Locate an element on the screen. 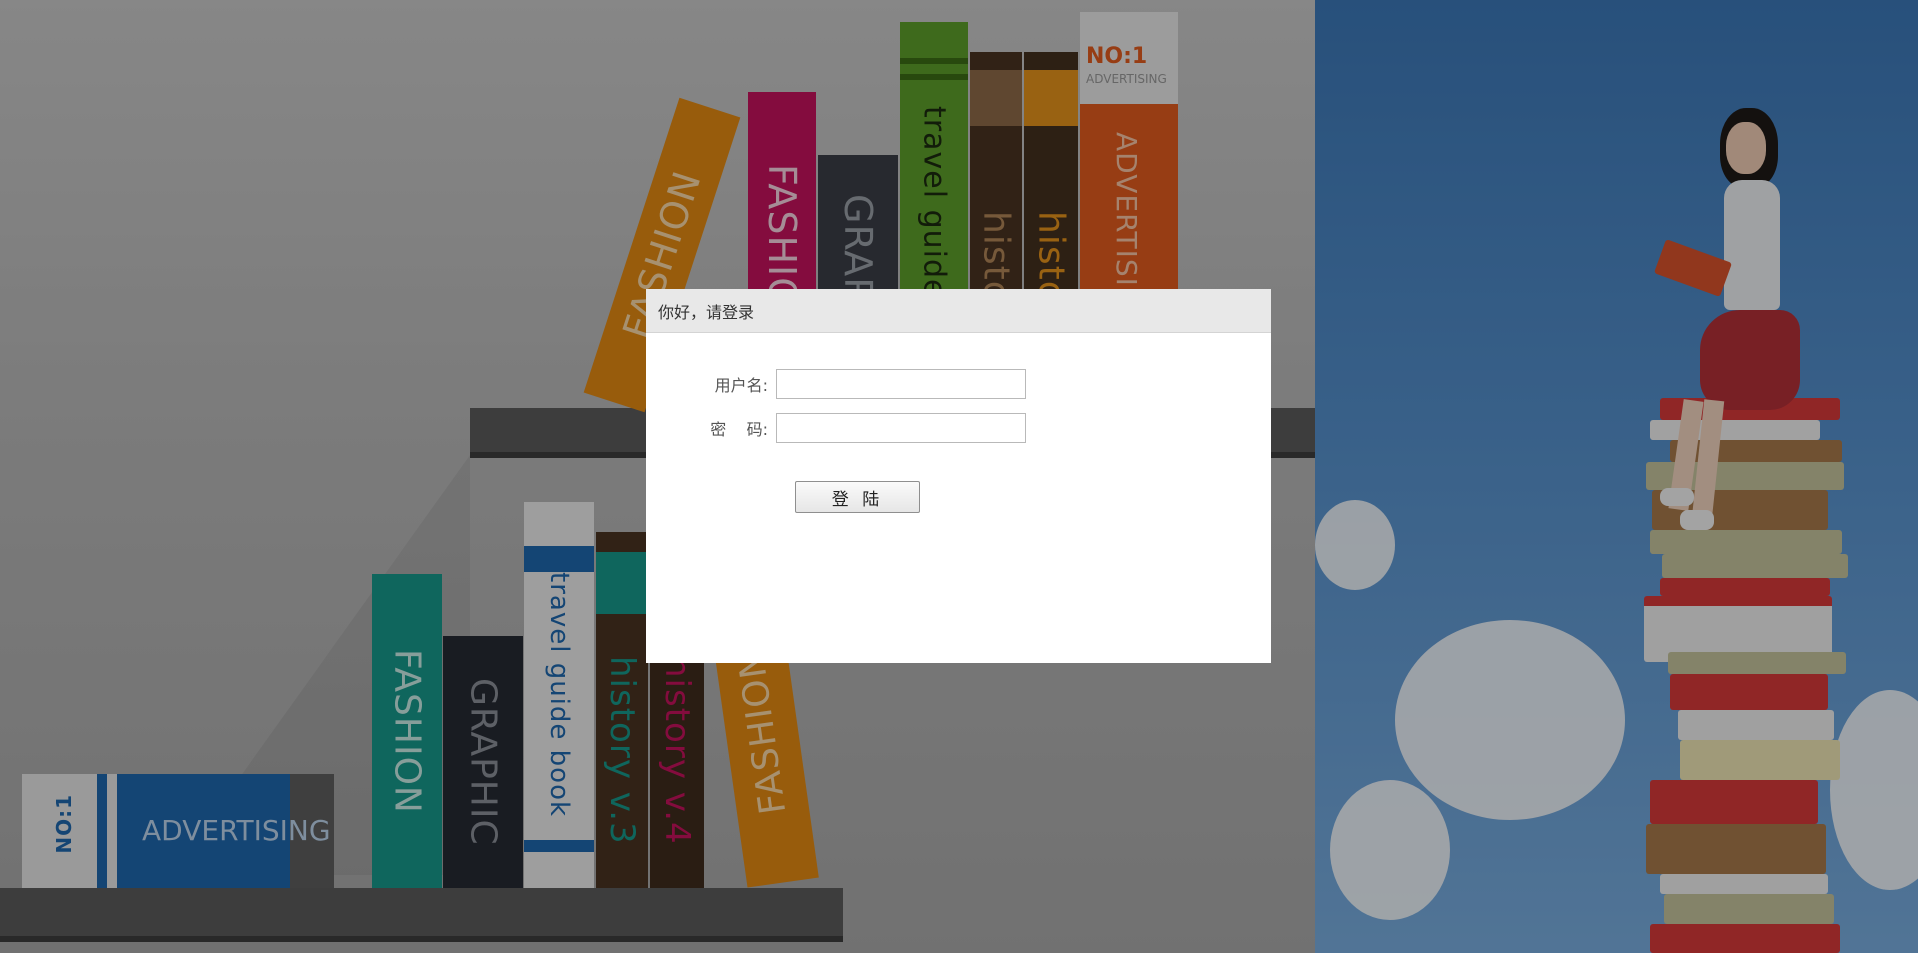 The height and width of the screenshot is (953, 1918). password-label: 密 码: is located at coordinates (739, 429).